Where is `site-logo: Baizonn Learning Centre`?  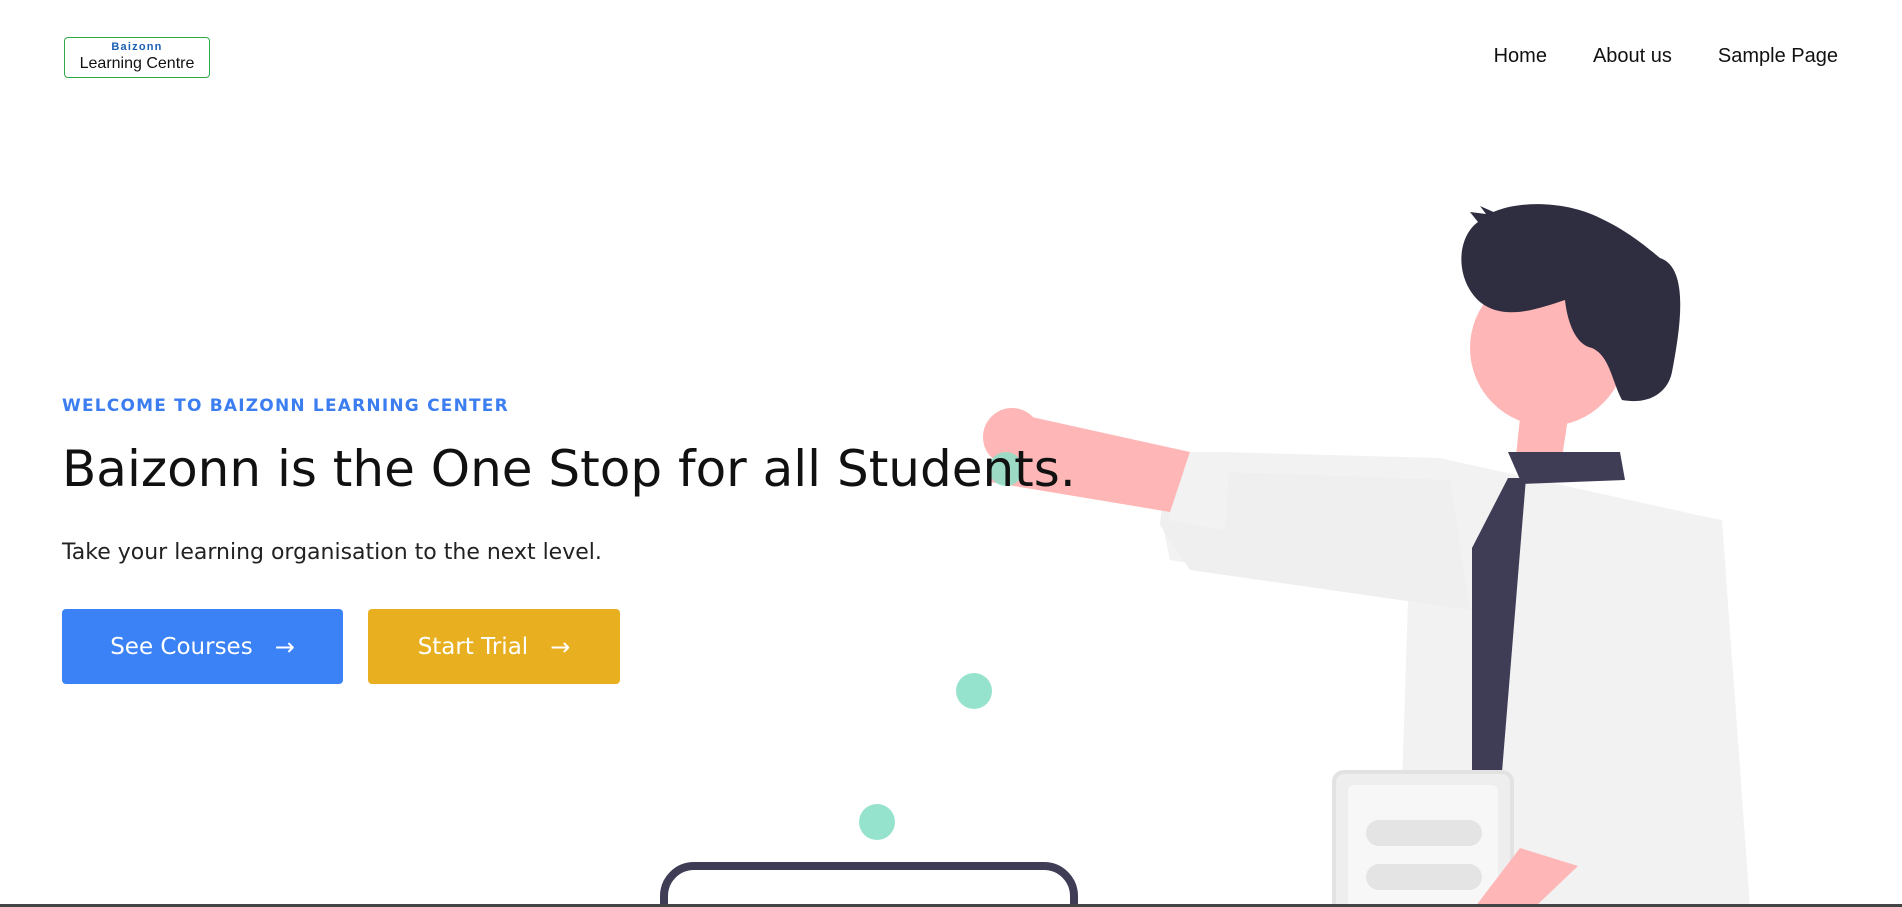
site-logo: Baizonn Learning Centre is located at coordinates (137, 57).